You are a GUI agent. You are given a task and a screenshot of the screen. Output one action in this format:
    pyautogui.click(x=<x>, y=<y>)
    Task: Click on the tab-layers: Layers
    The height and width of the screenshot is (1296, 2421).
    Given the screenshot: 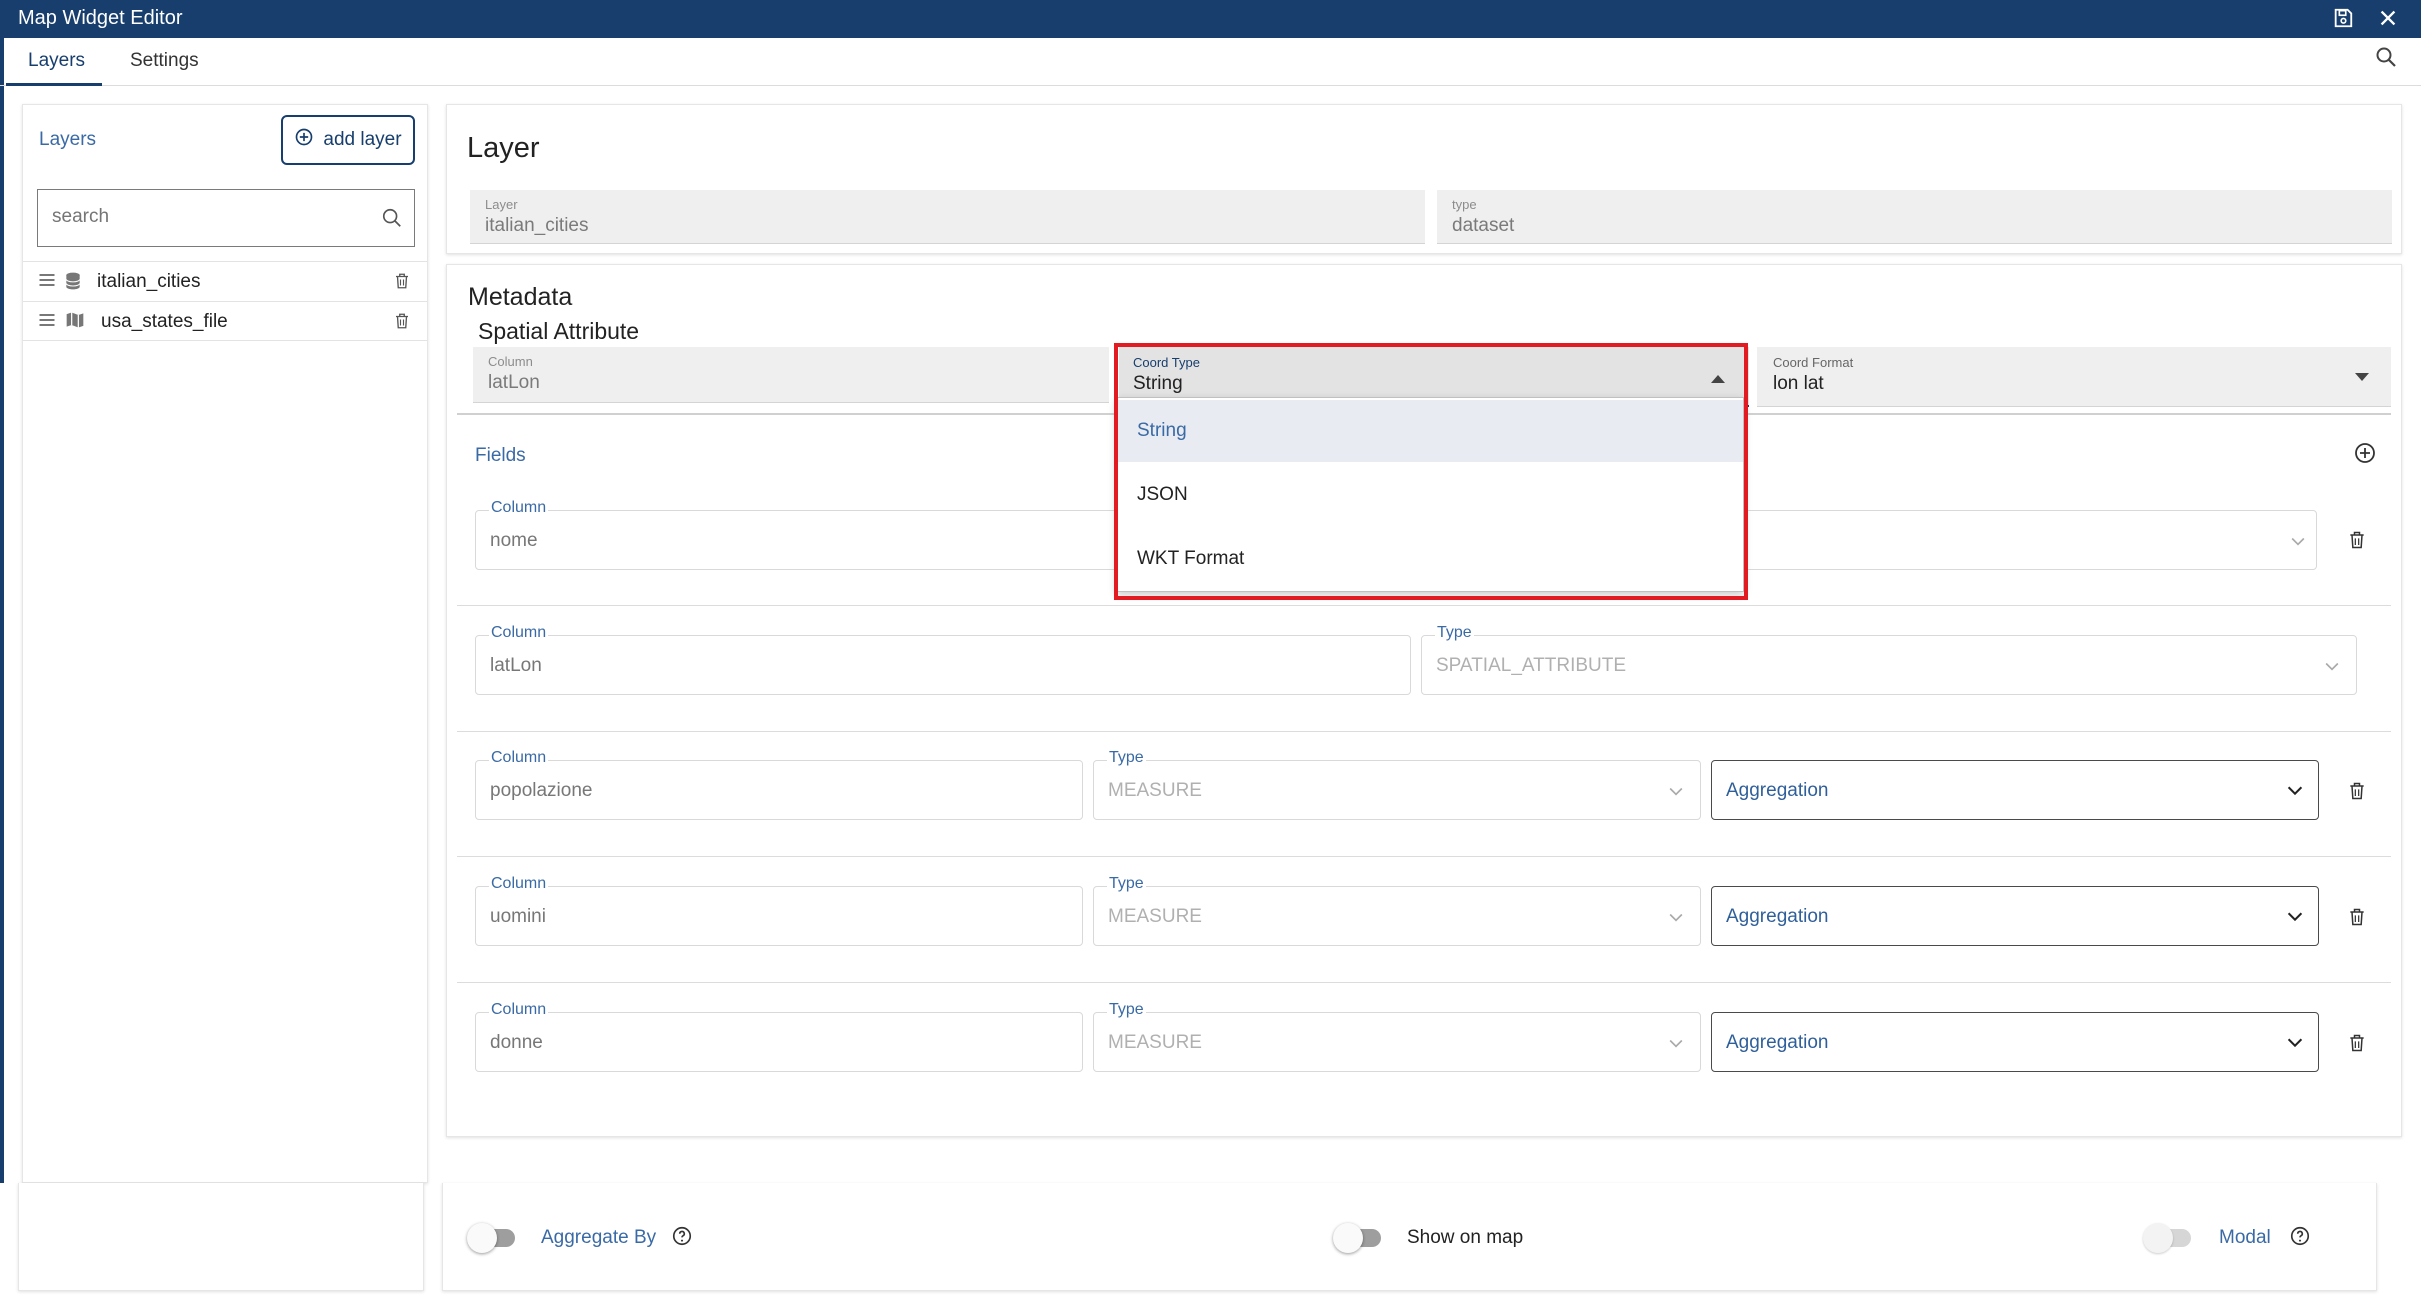 What is the action you would take?
    pyautogui.click(x=56, y=61)
    